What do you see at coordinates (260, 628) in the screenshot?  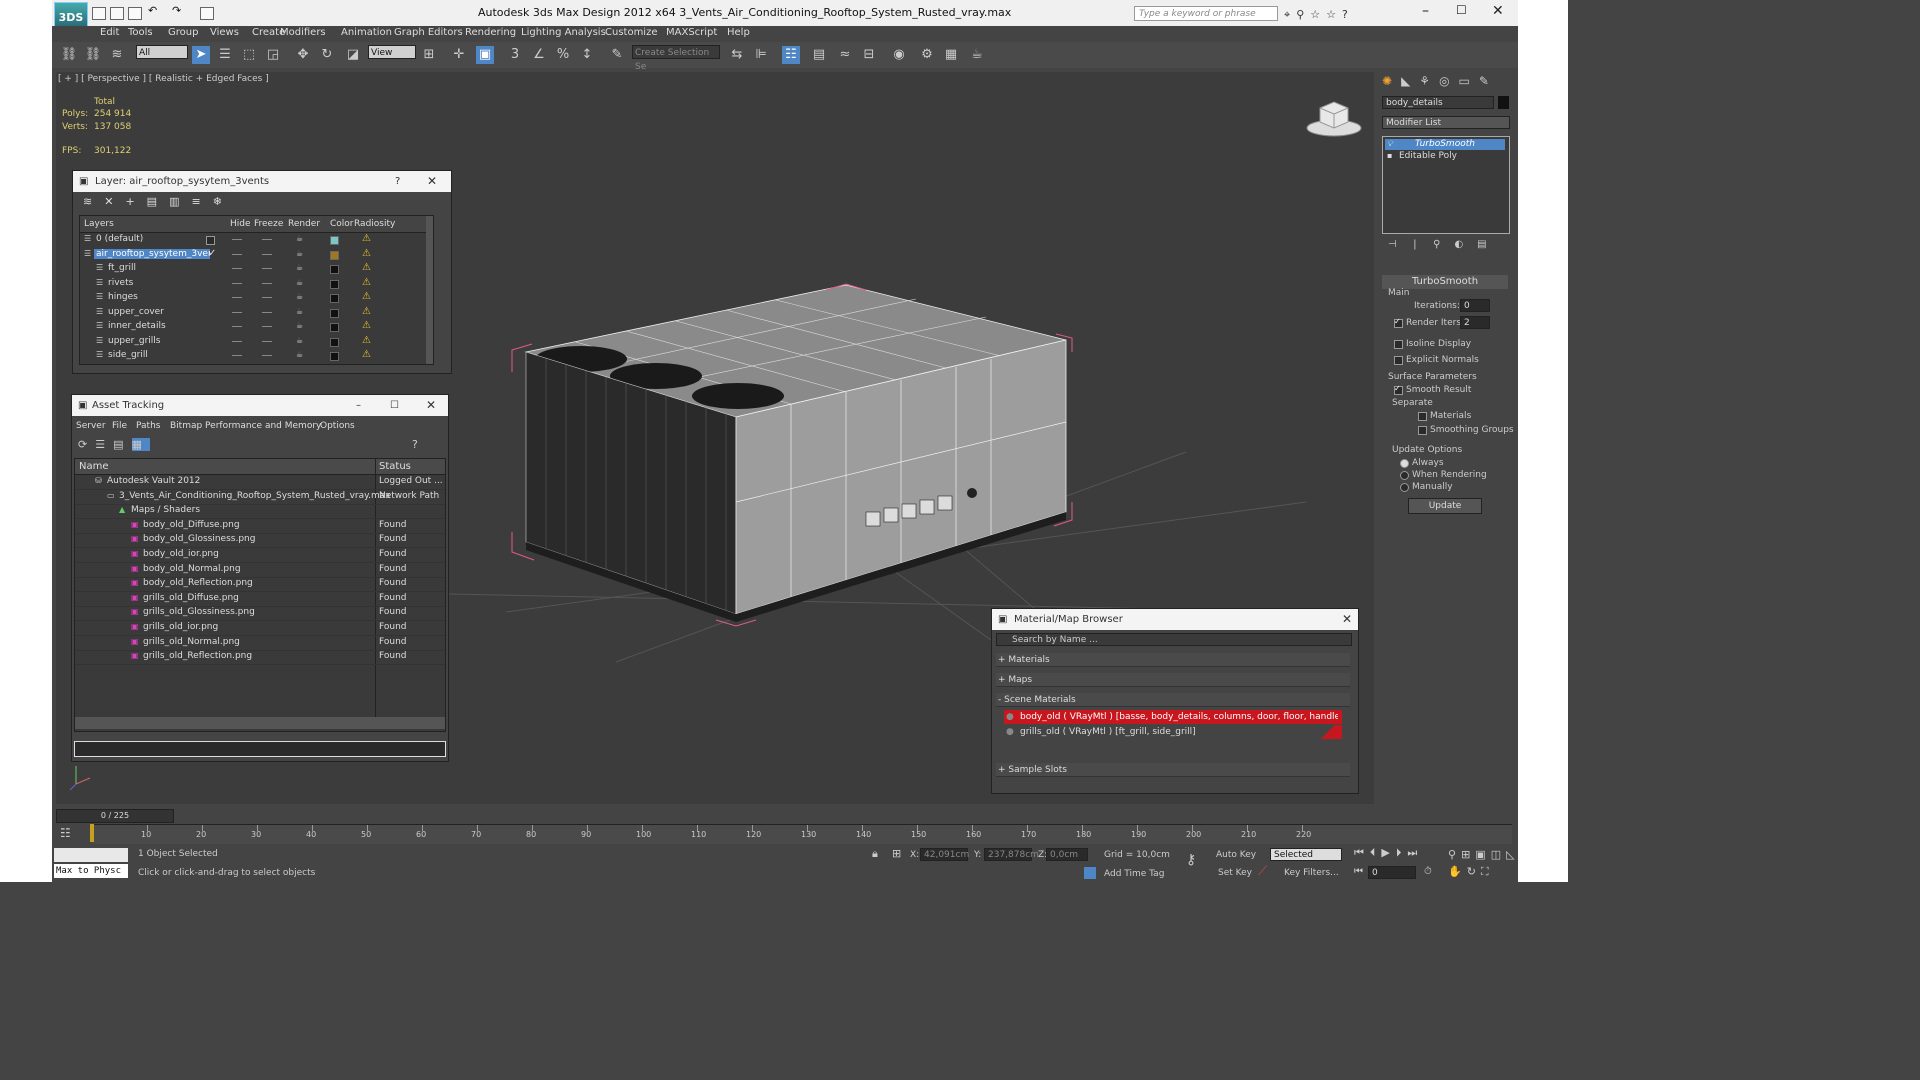 I see `asset-row: ▣ grills_old_ior.png Found` at bounding box center [260, 628].